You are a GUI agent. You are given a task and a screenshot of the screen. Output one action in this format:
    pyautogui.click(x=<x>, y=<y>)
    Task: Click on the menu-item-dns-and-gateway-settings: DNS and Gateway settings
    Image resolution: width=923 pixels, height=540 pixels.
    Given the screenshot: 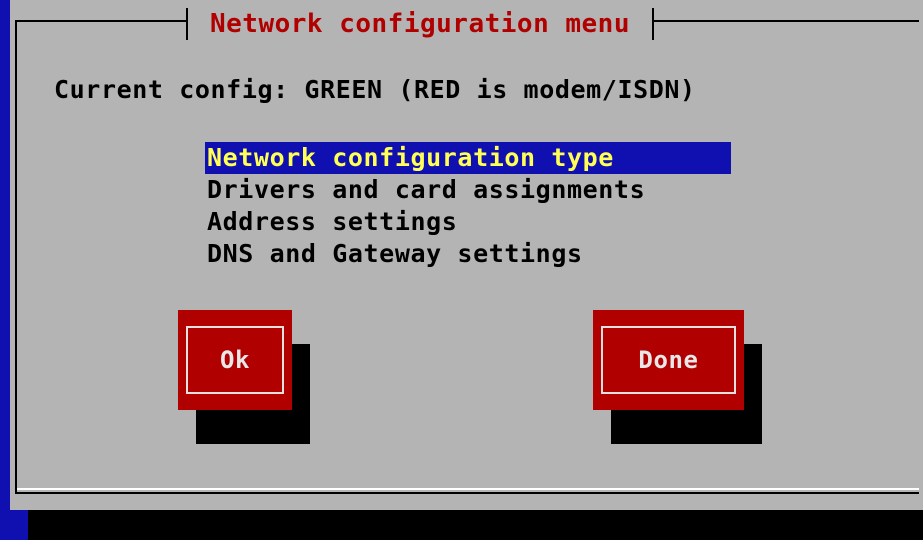 What is the action you would take?
    pyautogui.click(x=468, y=254)
    